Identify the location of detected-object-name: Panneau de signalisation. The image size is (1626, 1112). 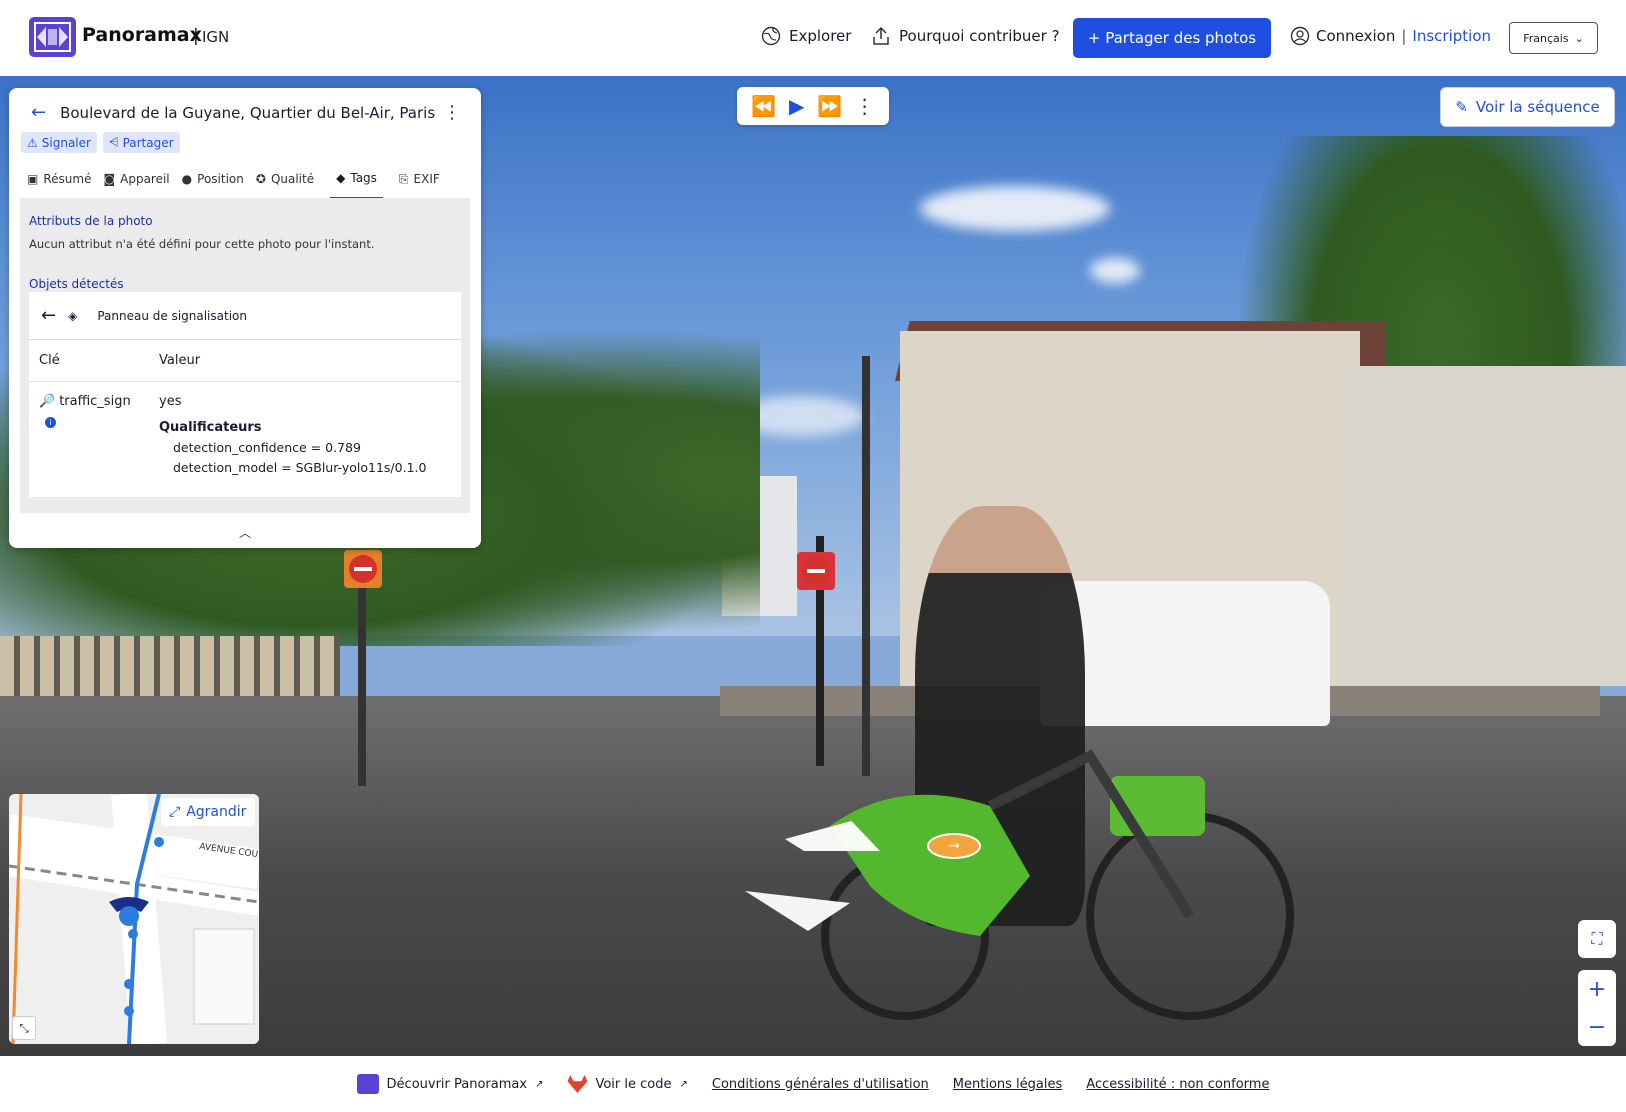
(172, 315).